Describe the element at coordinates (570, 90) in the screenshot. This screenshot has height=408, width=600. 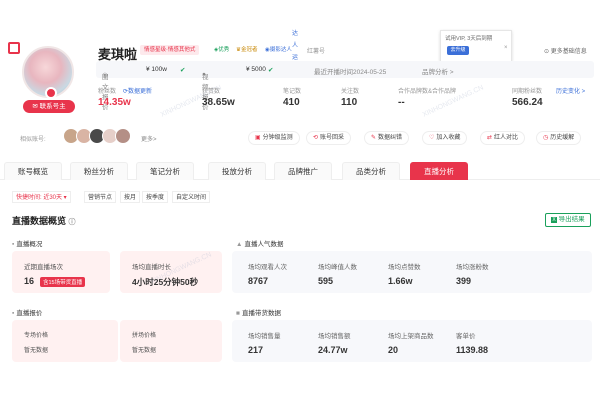
I see `history-change-link: 历史变化 >` at that location.